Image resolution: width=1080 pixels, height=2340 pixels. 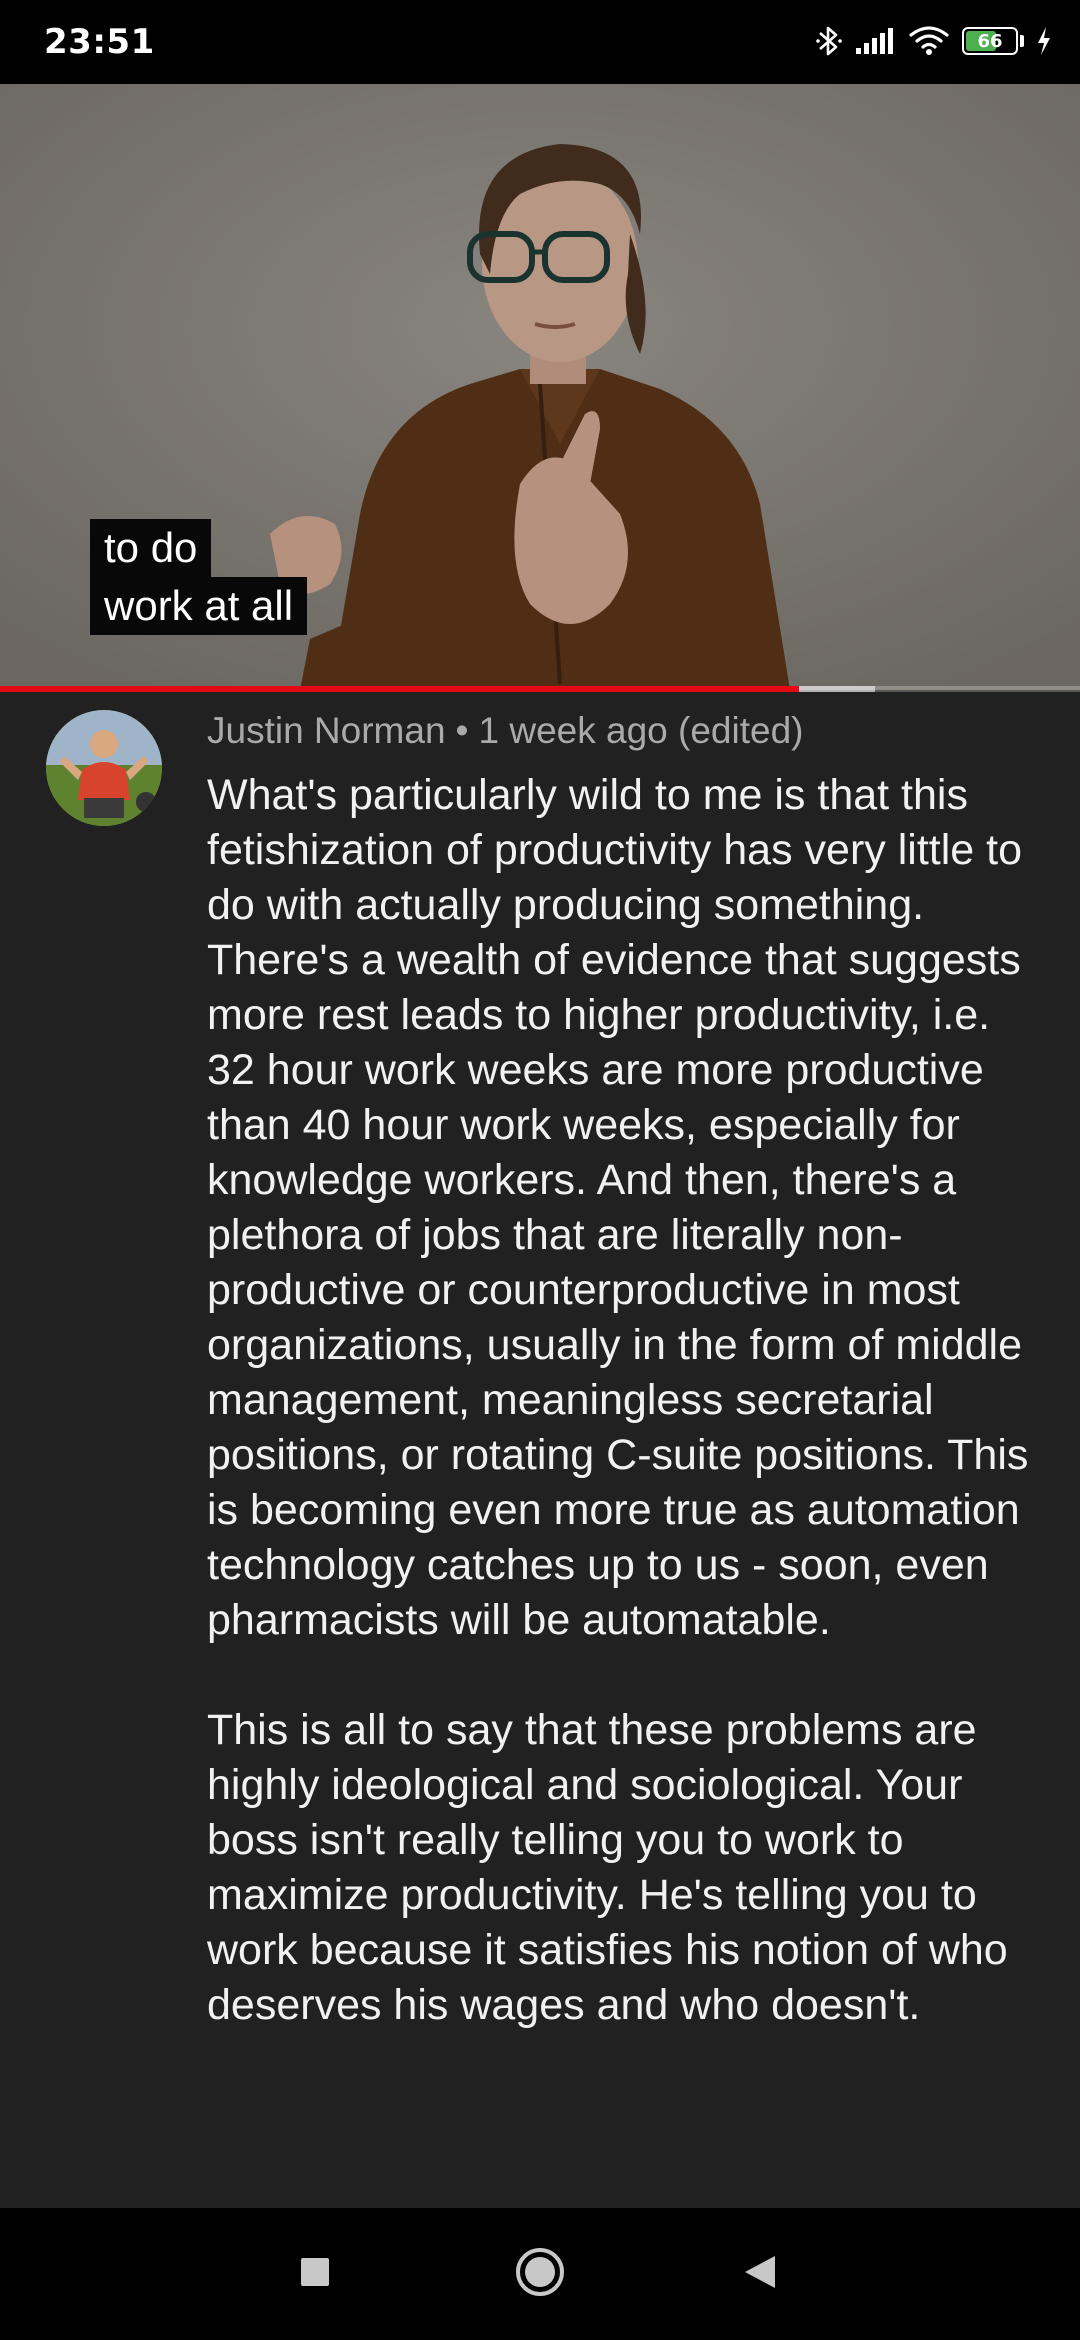 I want to click on home-button, so click(x=540, y=2274).